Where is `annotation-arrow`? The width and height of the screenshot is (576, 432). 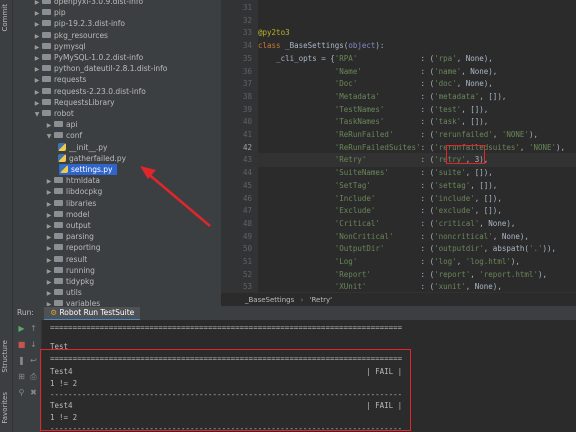 annotation-arrow is located at coordinates (175, 196).